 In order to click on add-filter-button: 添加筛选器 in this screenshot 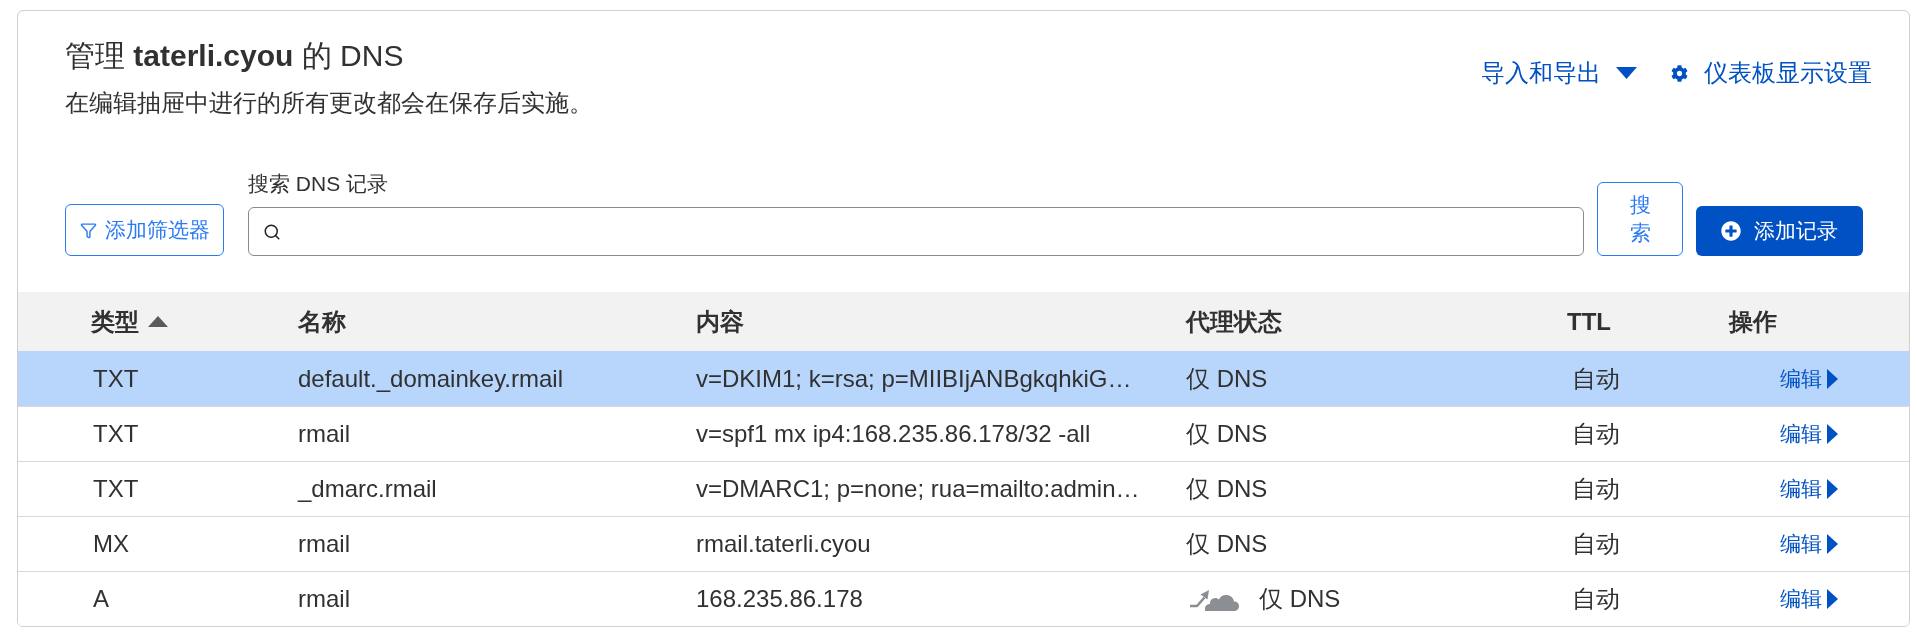, I will do `click(144, 230)`.